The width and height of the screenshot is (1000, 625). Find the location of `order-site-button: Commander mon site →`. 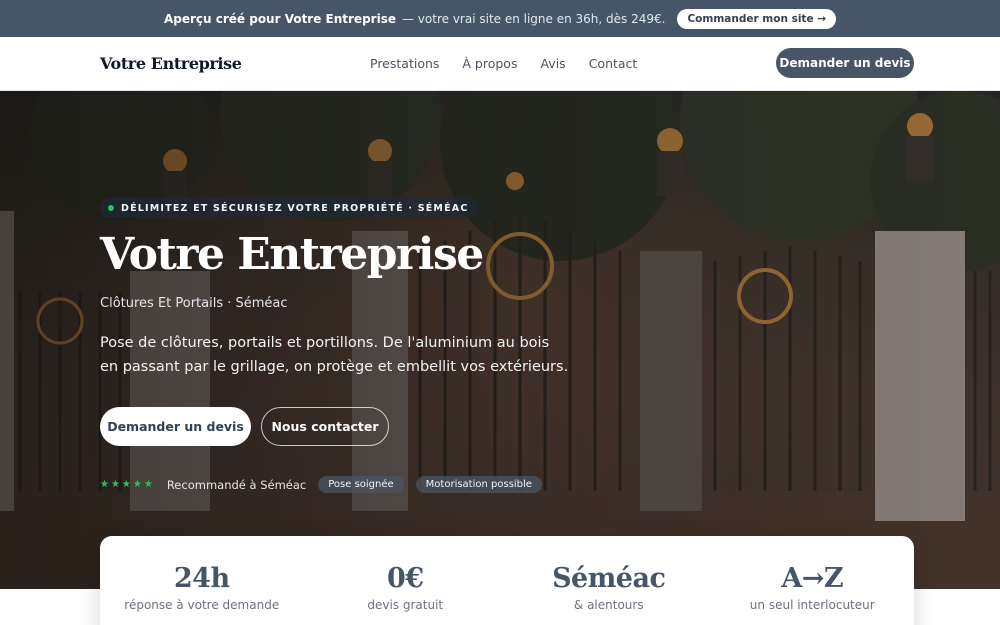

order-site-button: Commander mon site → is located at coordinates (757, 18).